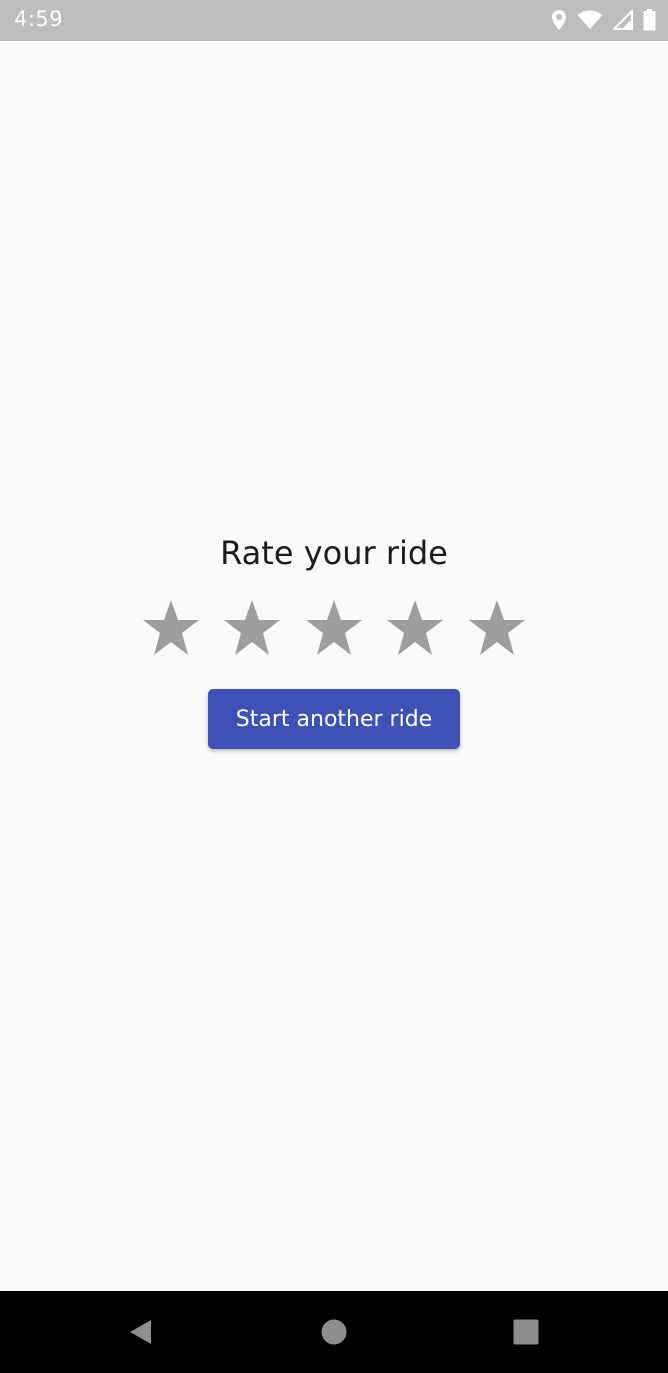  Describe the element at coordinates (526, 1332) in the screenshot. I see `recents-icon` at that location.